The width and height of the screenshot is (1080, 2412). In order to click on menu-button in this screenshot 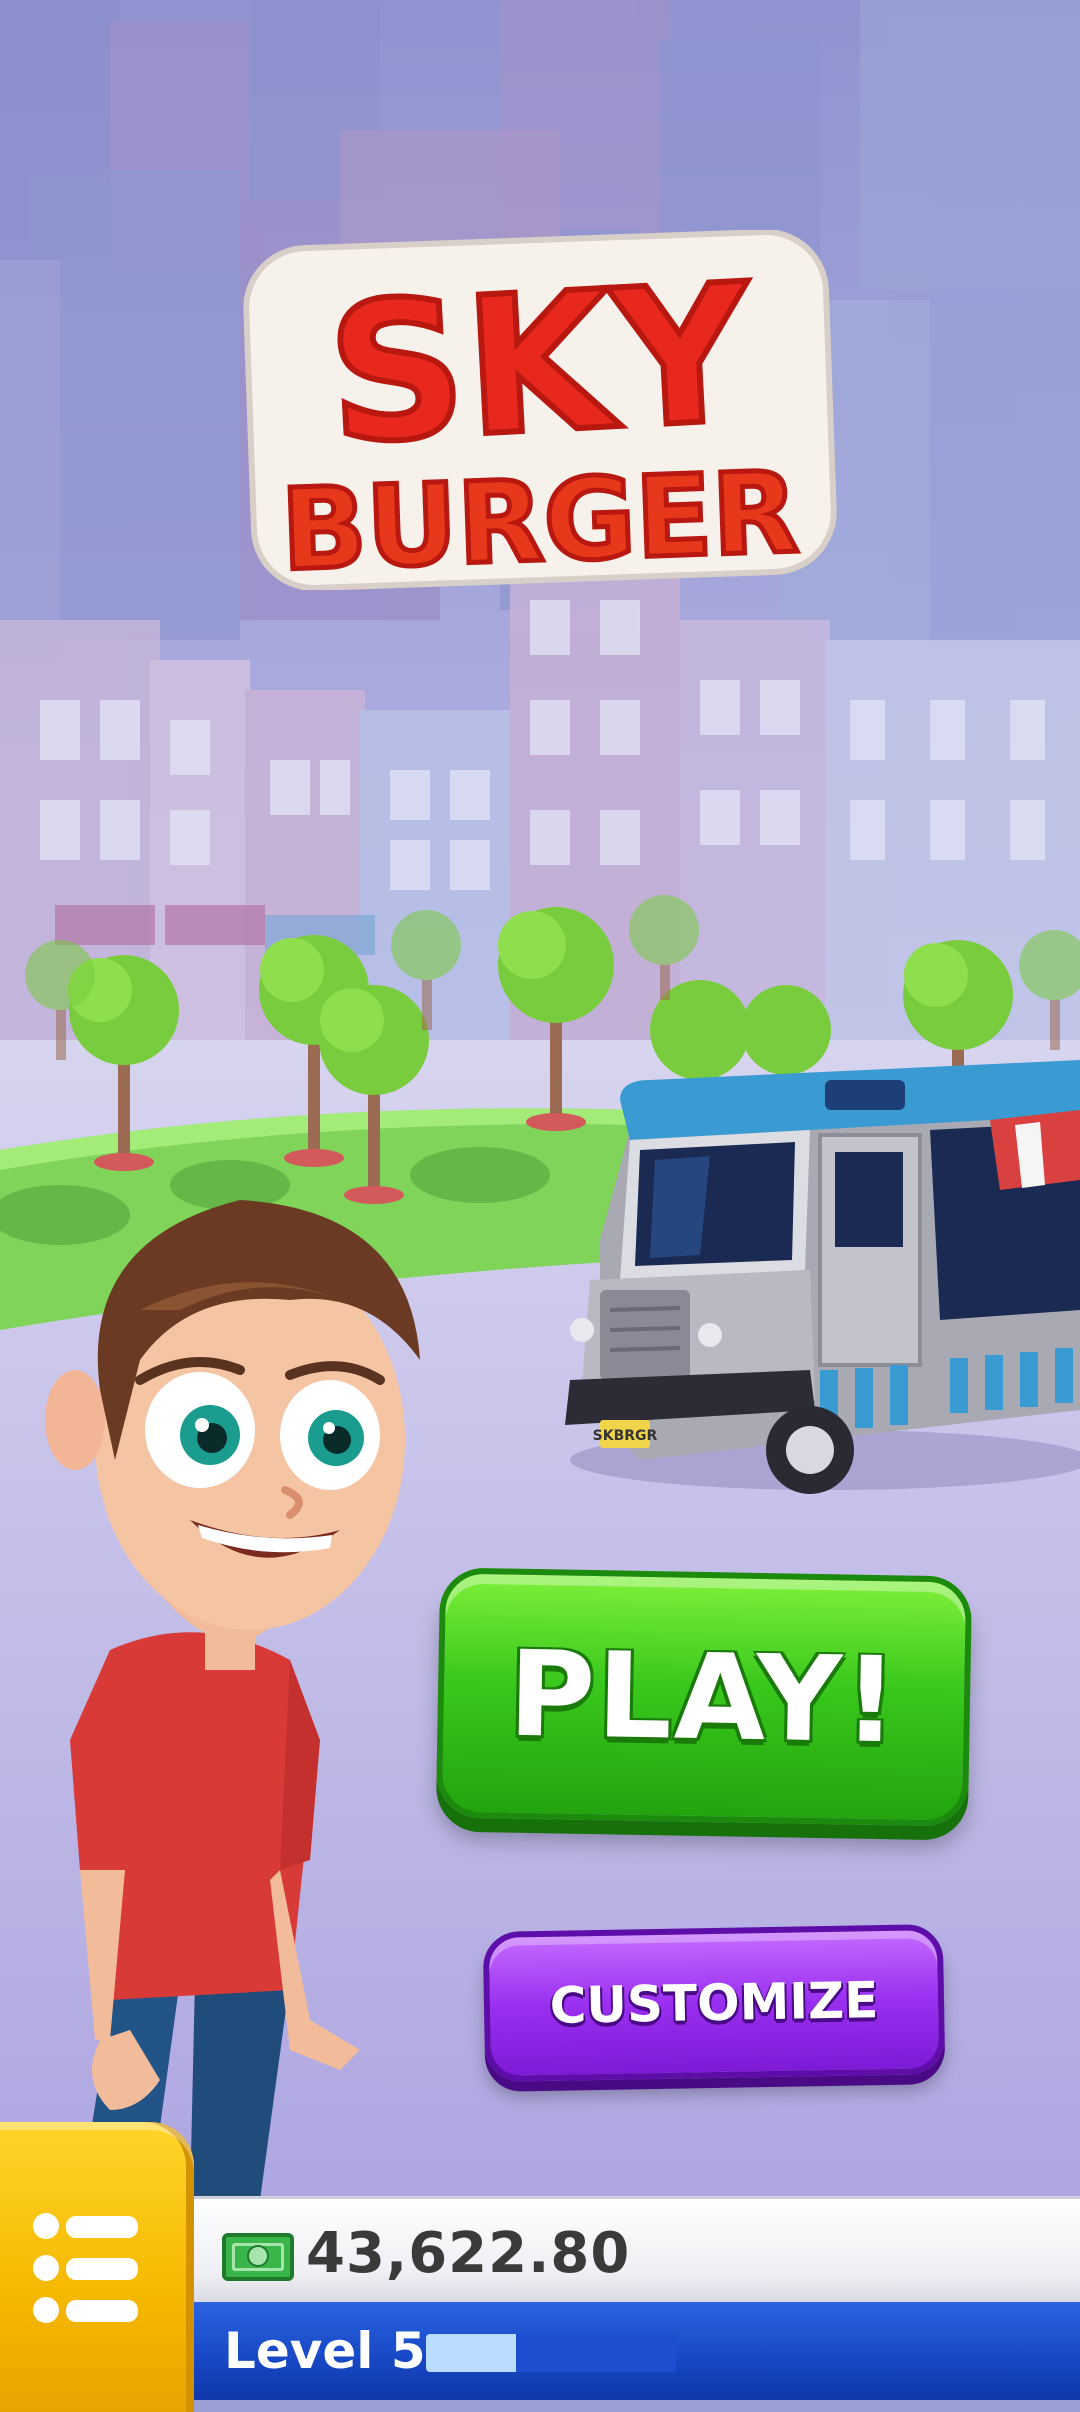, I will do `click(97, 2267)`.